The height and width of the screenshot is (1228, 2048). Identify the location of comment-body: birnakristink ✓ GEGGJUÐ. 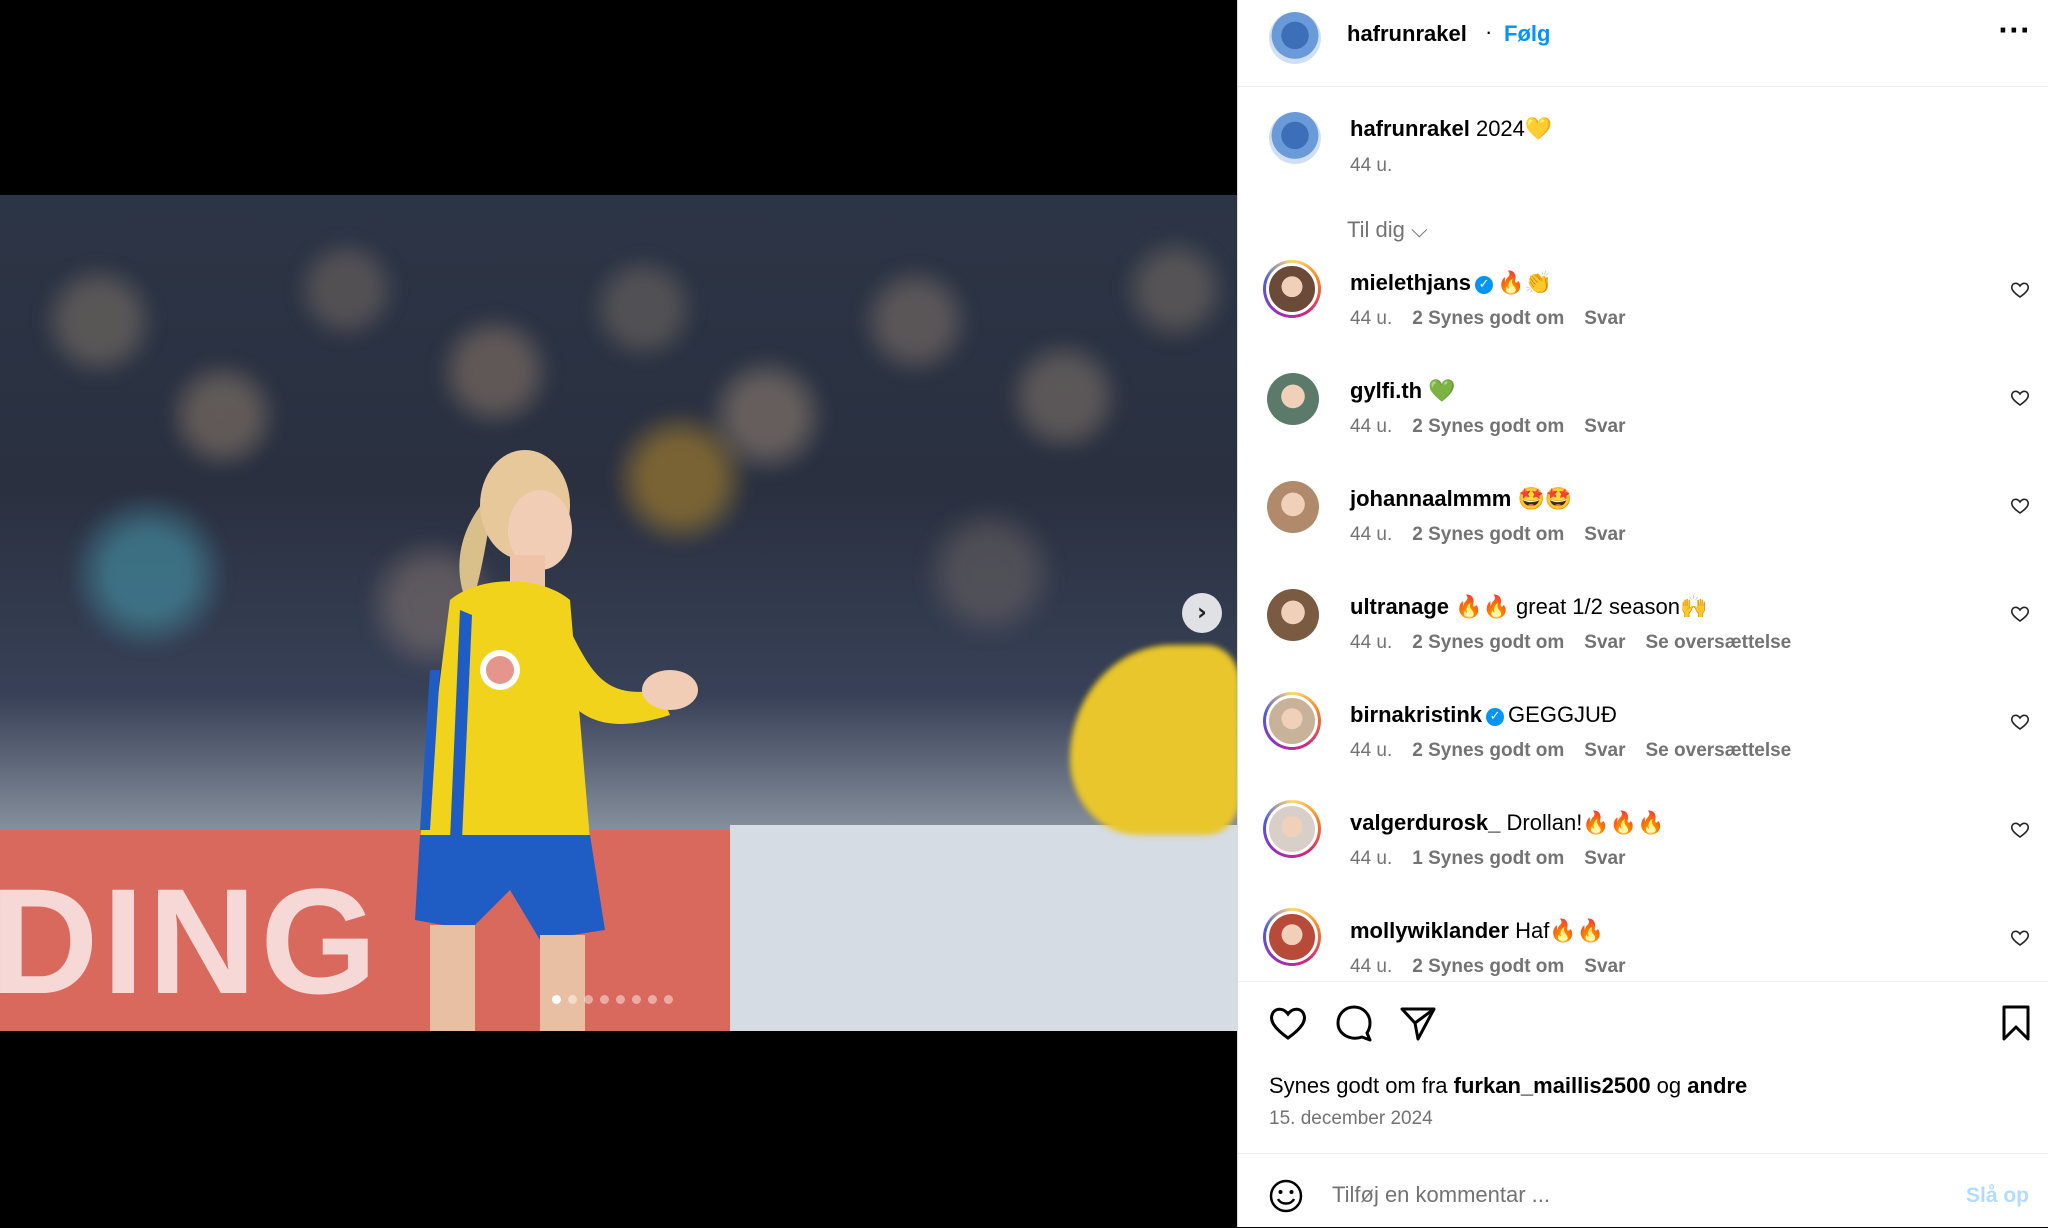
(1483, 715).